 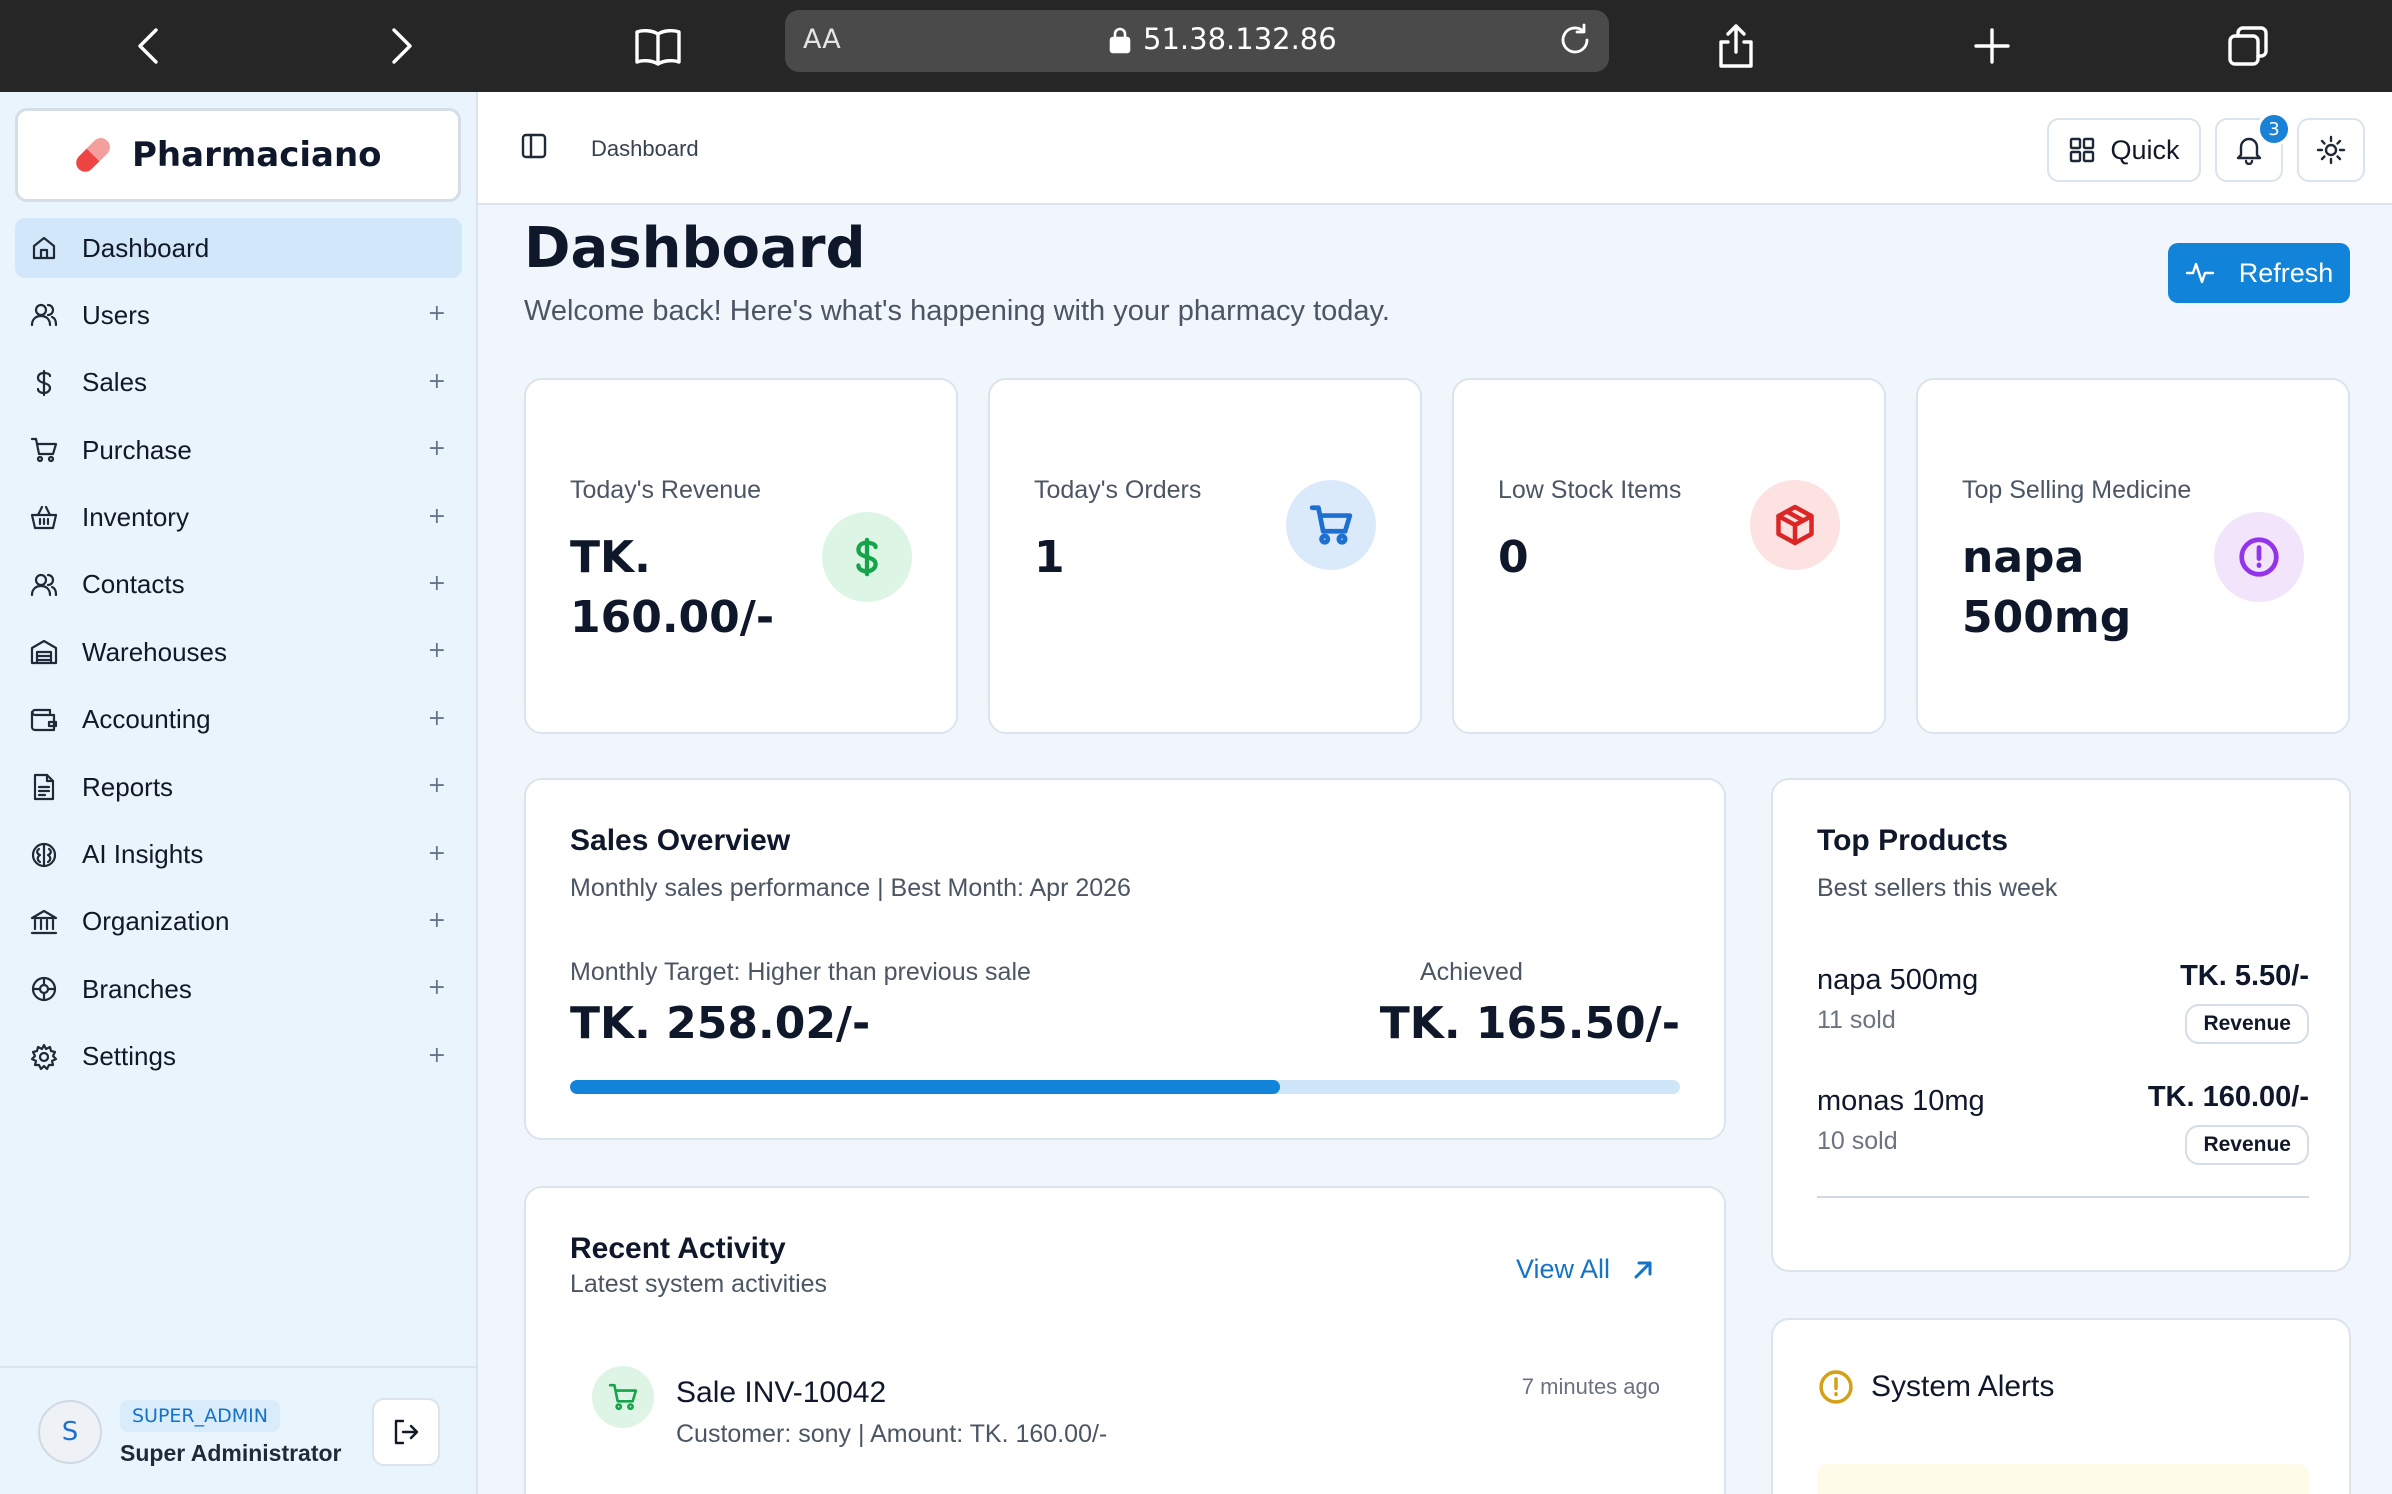 What do you see at coordinates (146, 247) in the screenshot?
I see `sidebar-item-label: Dashboard` at bounding box center [146, 247].